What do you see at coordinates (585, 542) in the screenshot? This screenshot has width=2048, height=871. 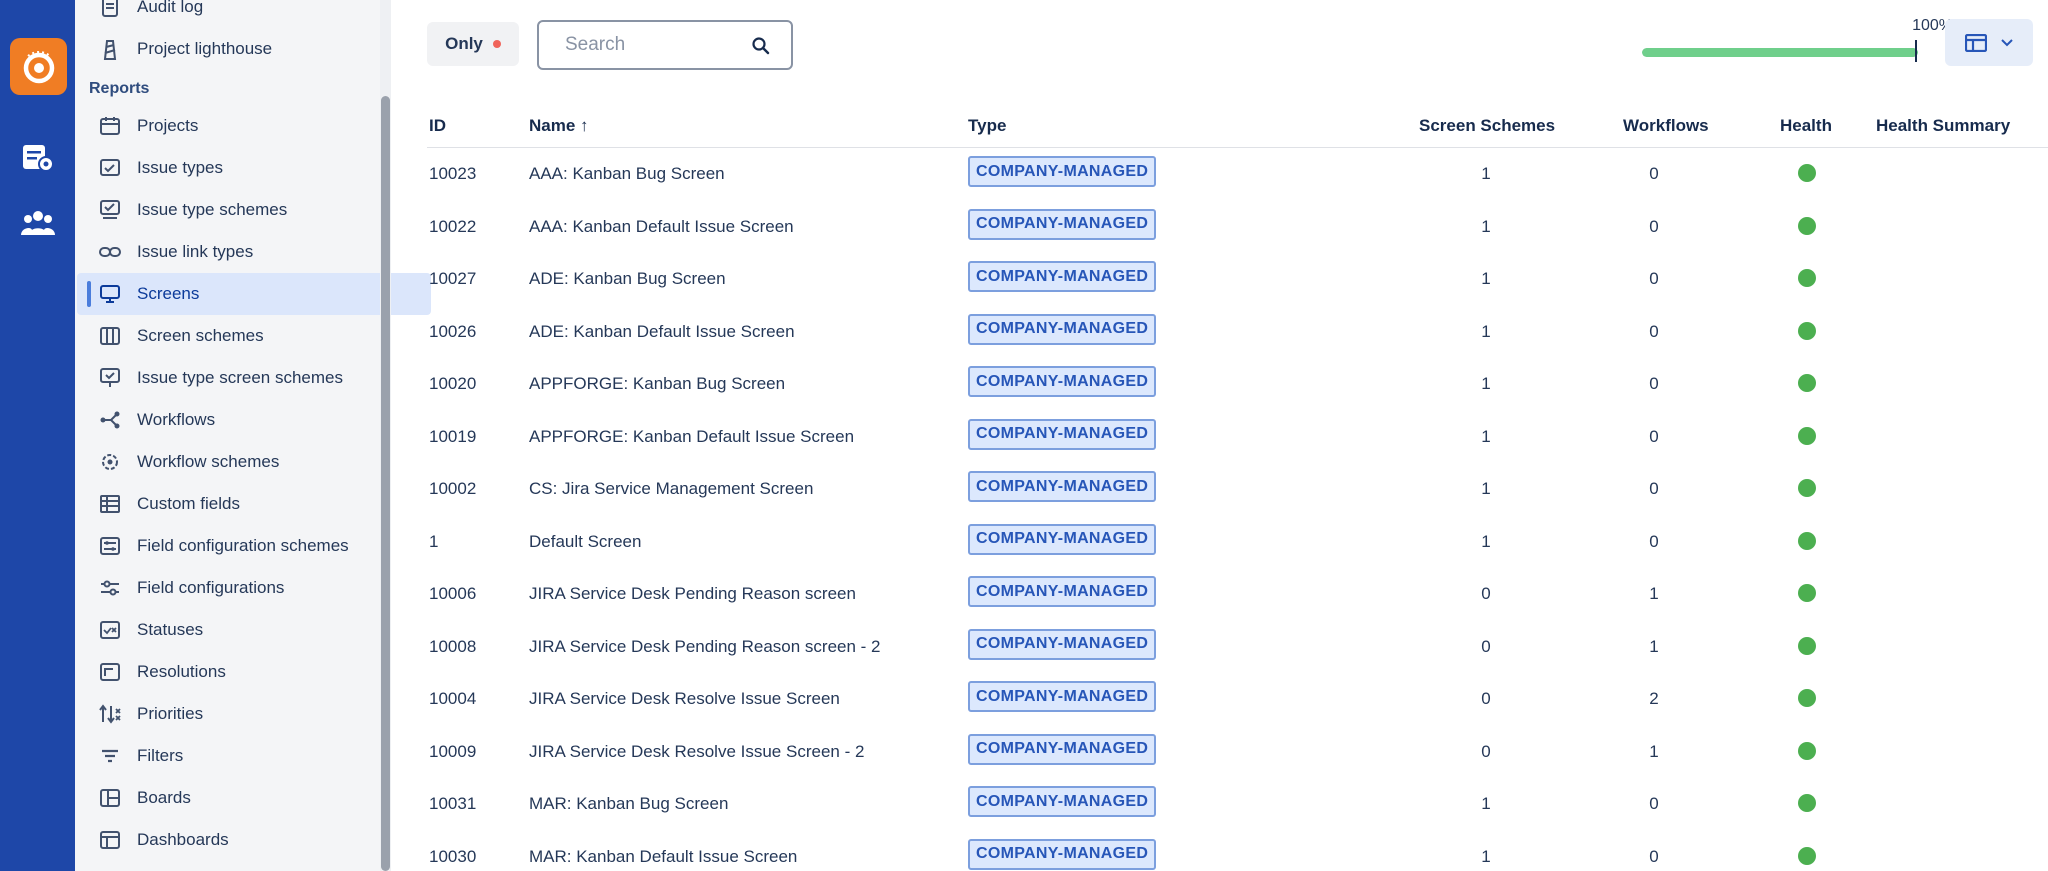 I see `cell-name: Default Screen` at bounding box center [585, 542].